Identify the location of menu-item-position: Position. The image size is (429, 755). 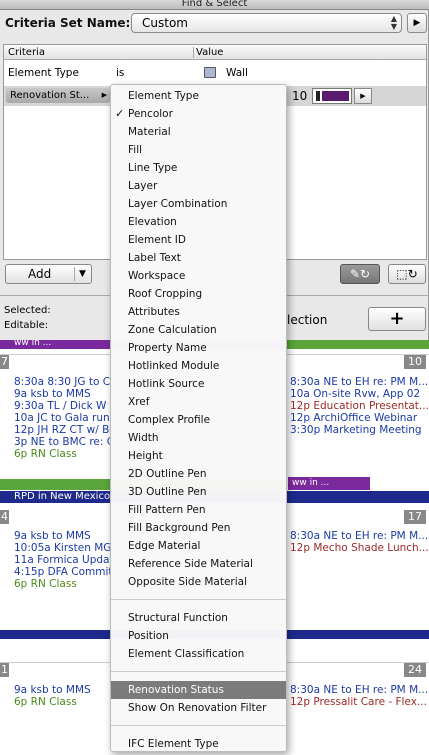
(198, 636).